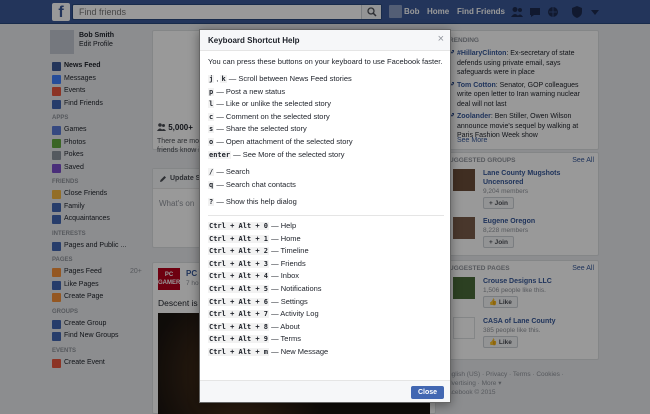 This screenshot has width=650, height=414. I want to click on shortcut-row: ? — Show this help dialog, so click(326, 202).